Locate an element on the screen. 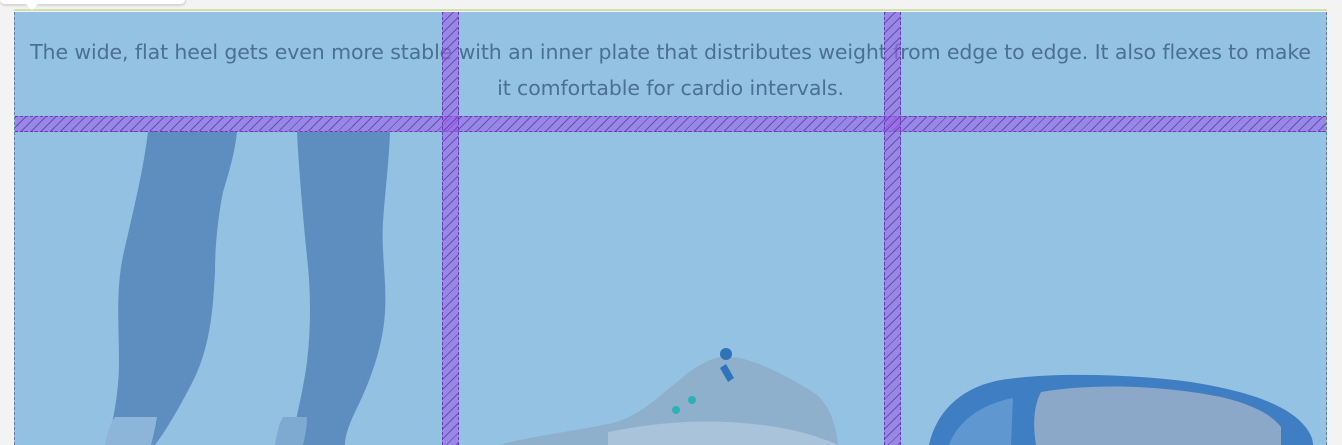  row-gap-highlight is located at coordinates (670, 124).